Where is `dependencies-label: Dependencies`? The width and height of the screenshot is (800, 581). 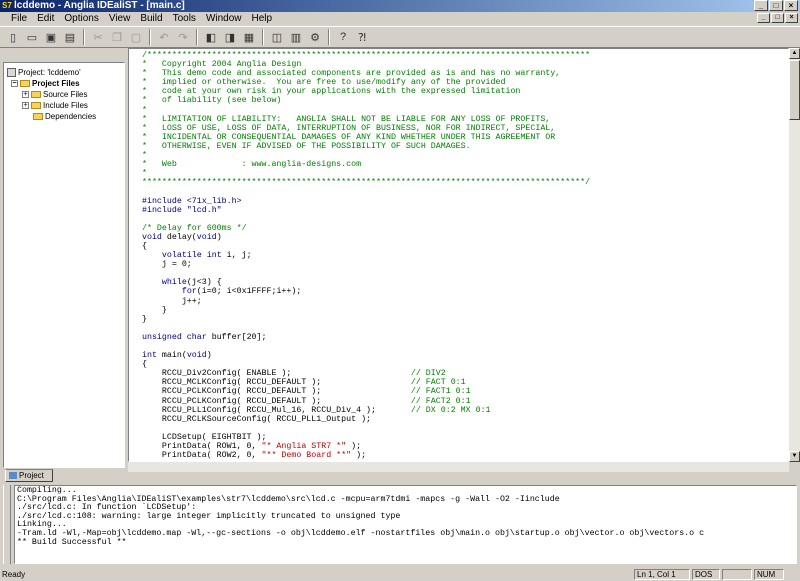 dependencies-label: Dependencies is located at coordinates (71, 116).